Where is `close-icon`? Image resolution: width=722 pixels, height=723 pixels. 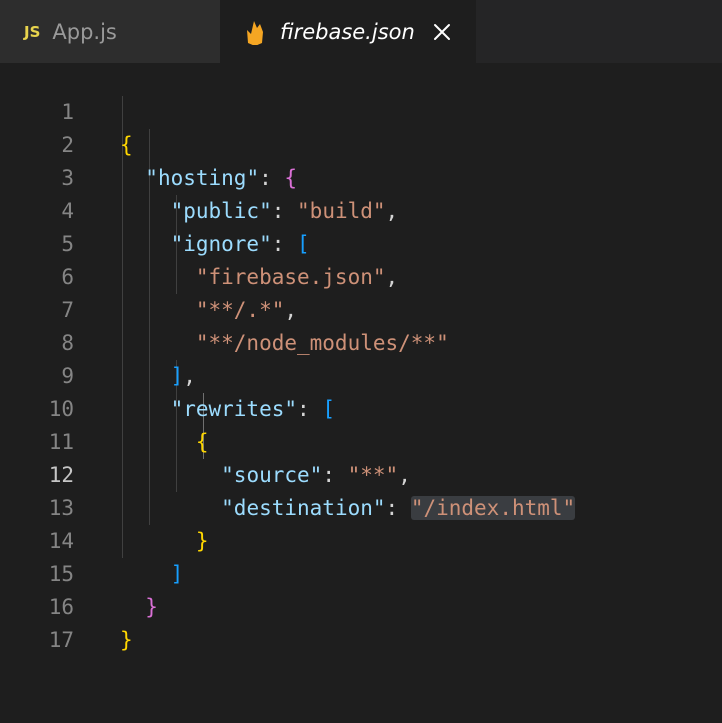 close-icon is located at coordinates (442, 32).